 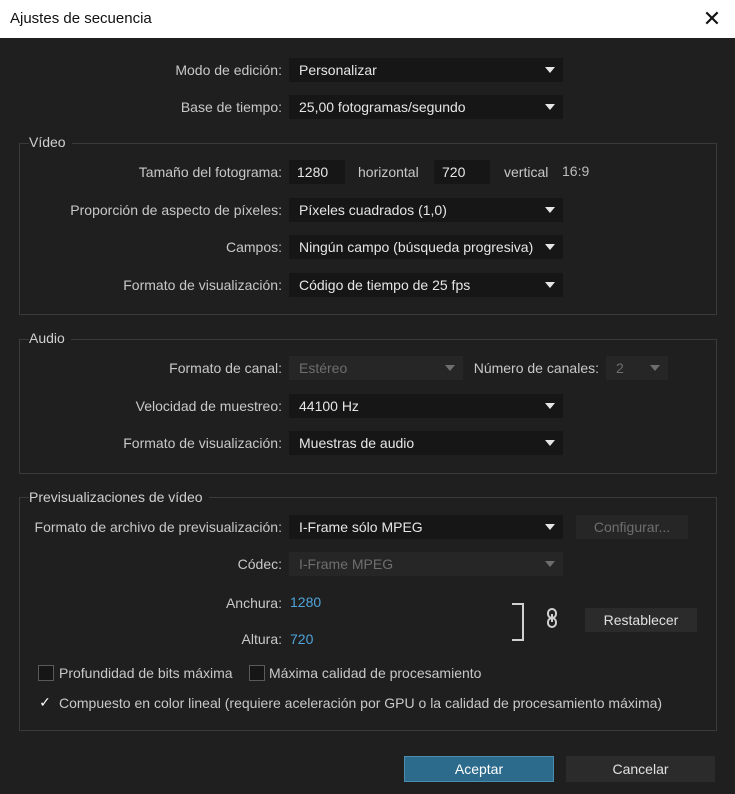 I want to click on channels-count-value: 2, so click(x=620, y=368).